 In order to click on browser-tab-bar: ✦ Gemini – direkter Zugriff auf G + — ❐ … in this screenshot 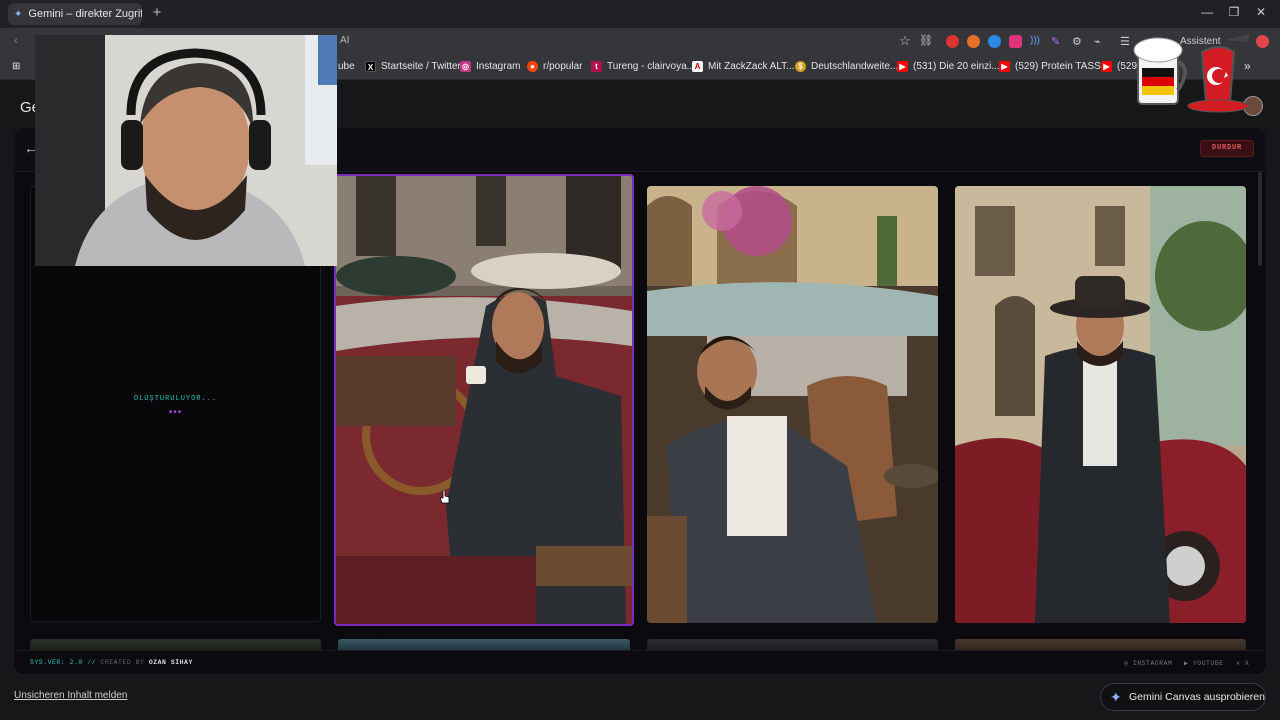, I will do `click(640, 14)`.